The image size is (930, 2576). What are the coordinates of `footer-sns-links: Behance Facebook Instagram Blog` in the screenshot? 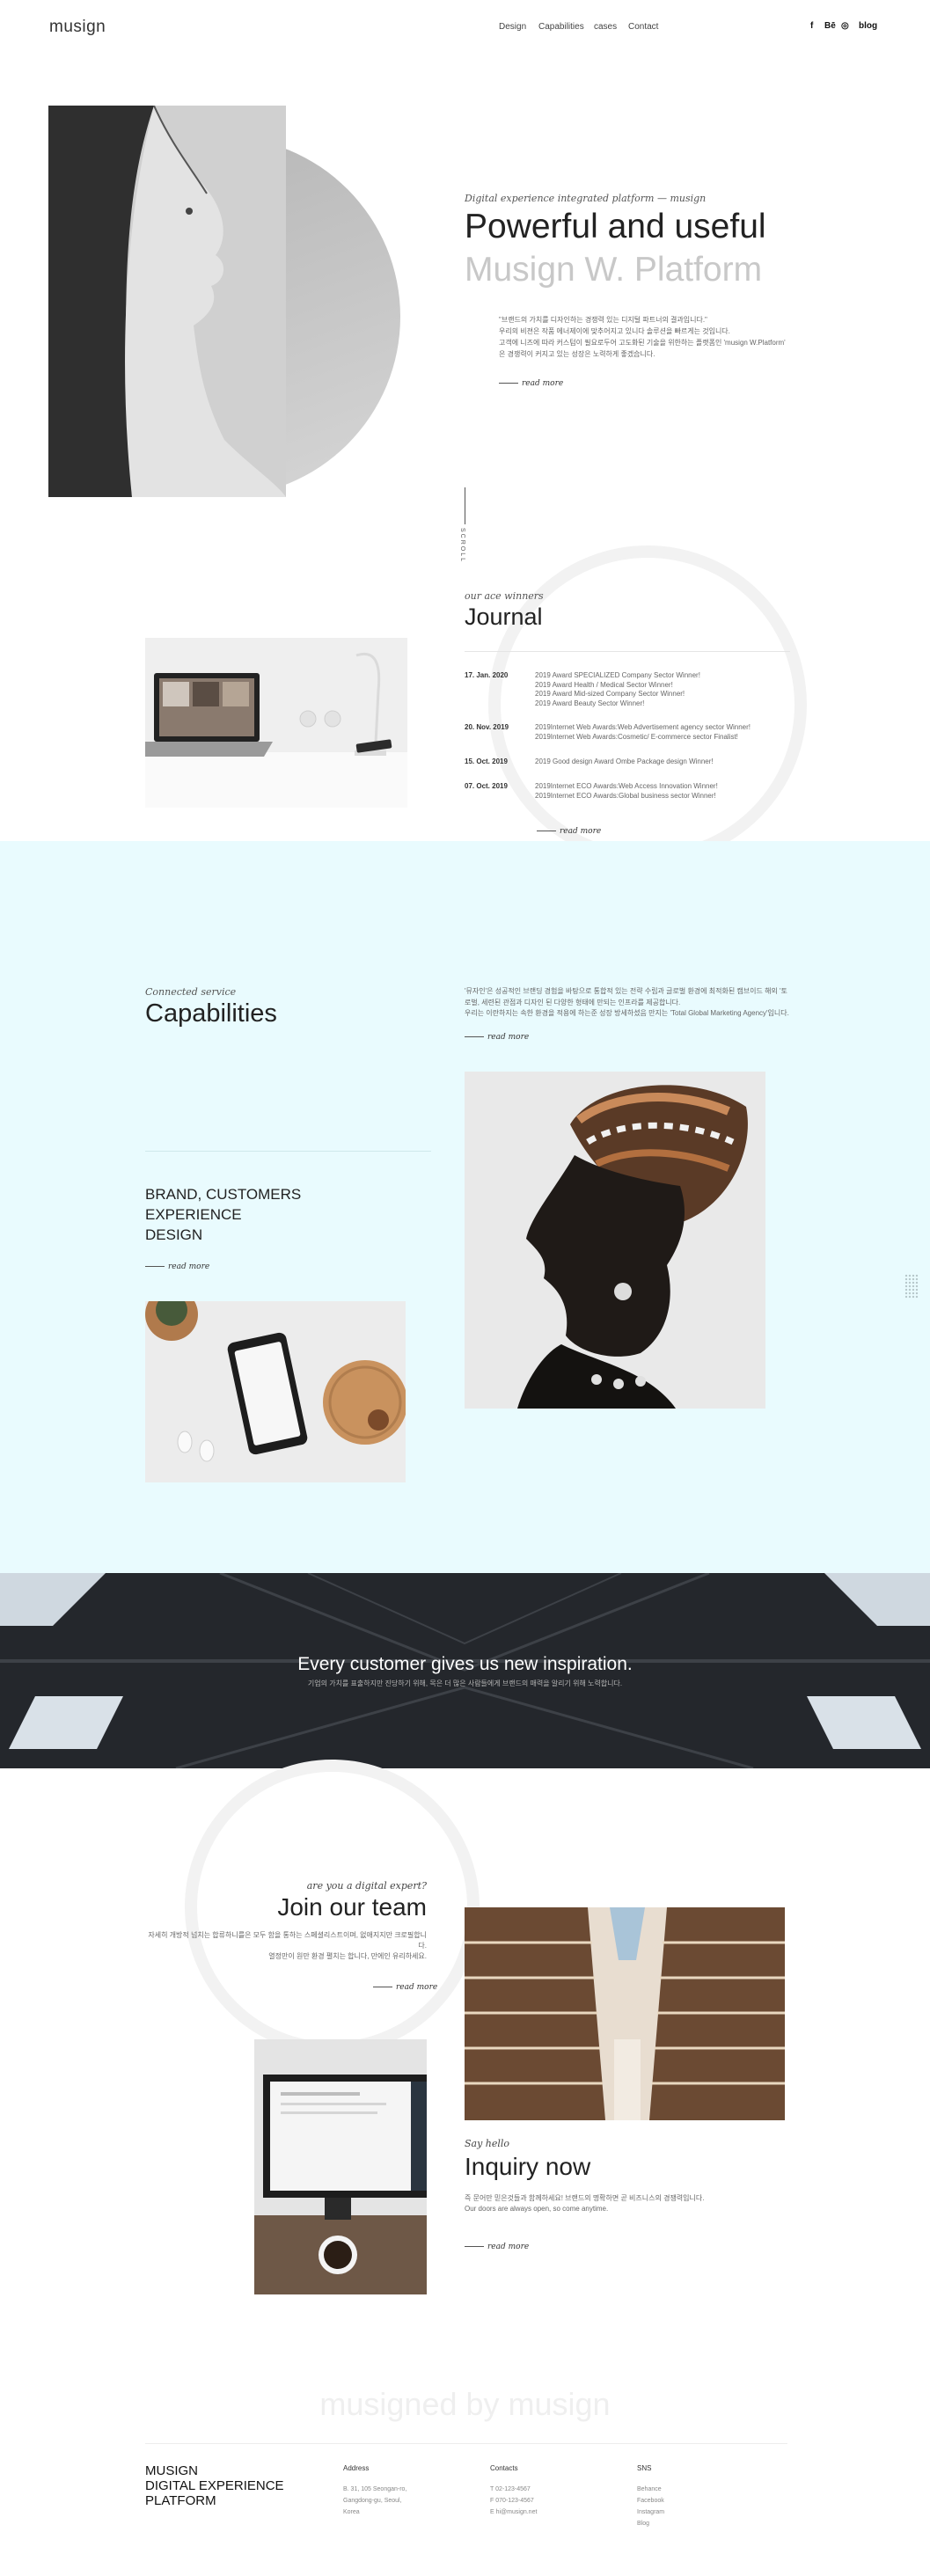 It's located at (650, 2506).